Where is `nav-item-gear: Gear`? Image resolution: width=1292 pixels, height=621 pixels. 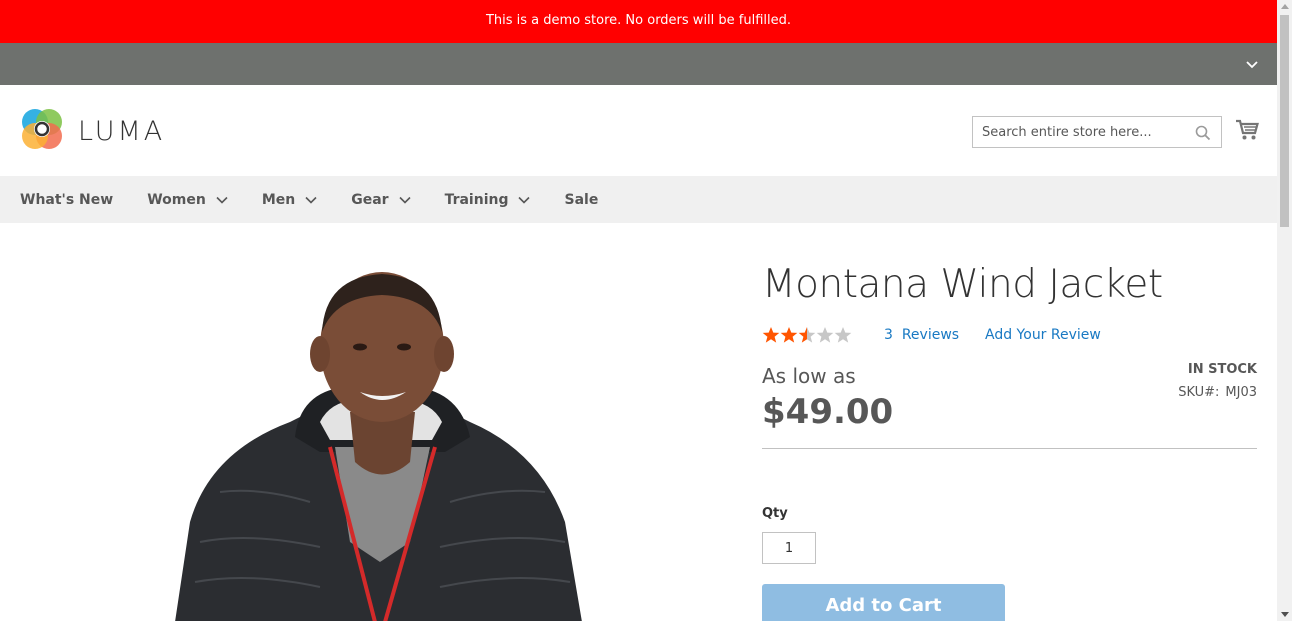
nav-item-gear: Gear is located at coordinates (381, 199).